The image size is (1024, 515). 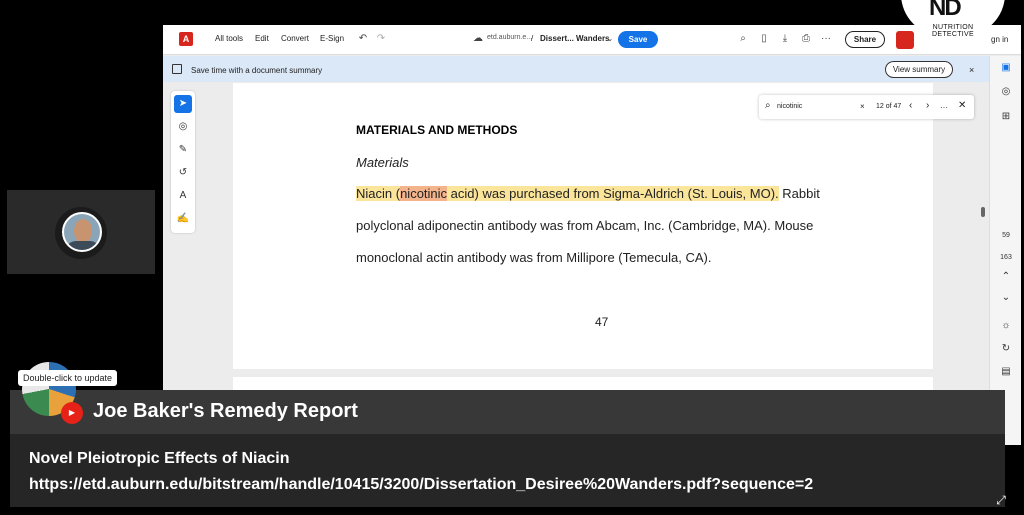 I want to click on section-subheading: Materials, so click(x=382, y=162).